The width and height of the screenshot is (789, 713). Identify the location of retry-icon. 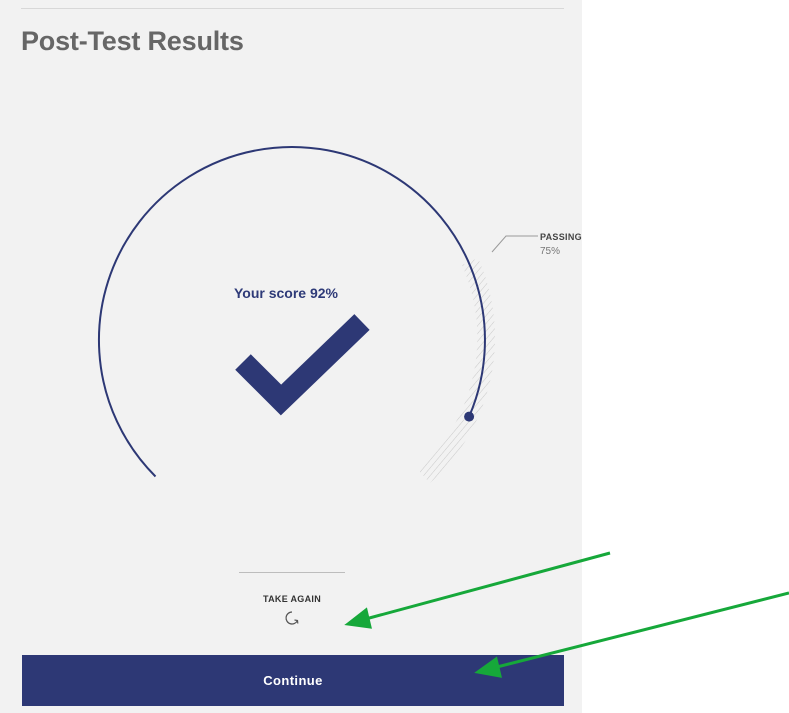
(292, 618).